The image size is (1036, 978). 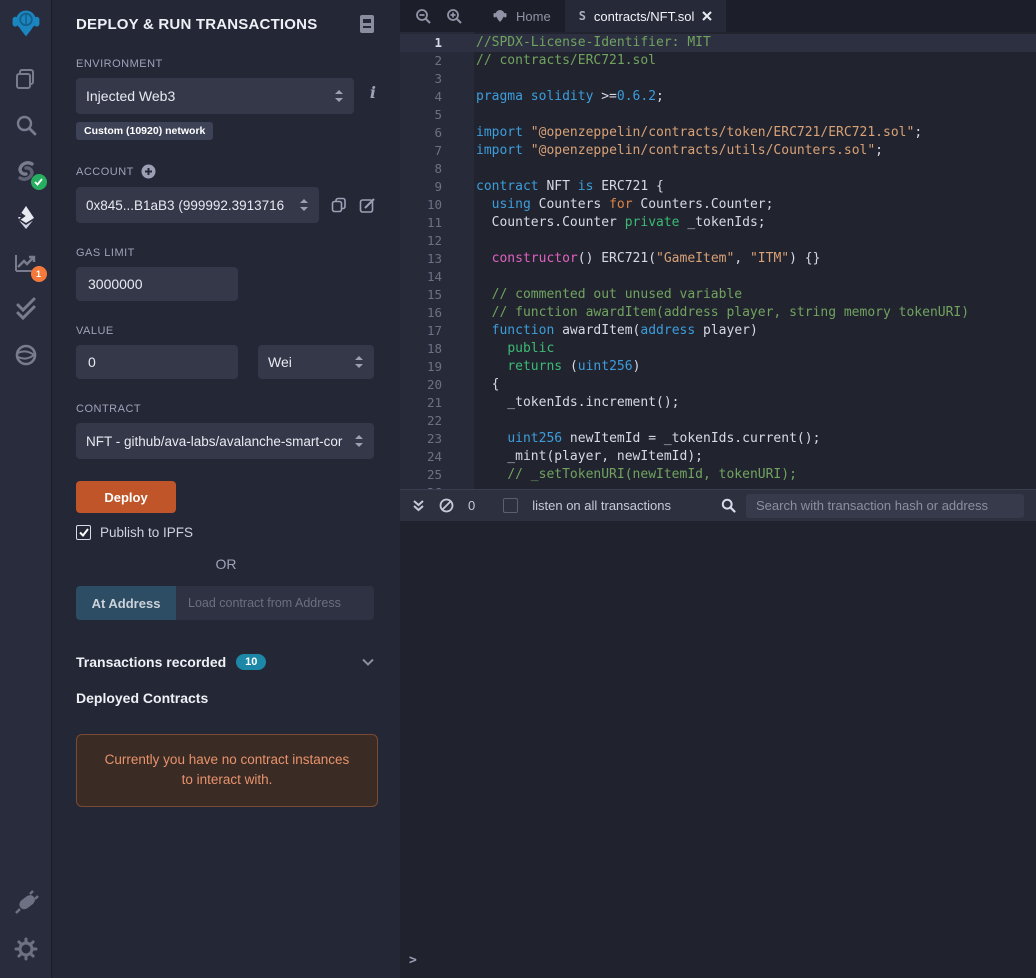 I want to click on line-number: 14, so click(x=434, y=276).